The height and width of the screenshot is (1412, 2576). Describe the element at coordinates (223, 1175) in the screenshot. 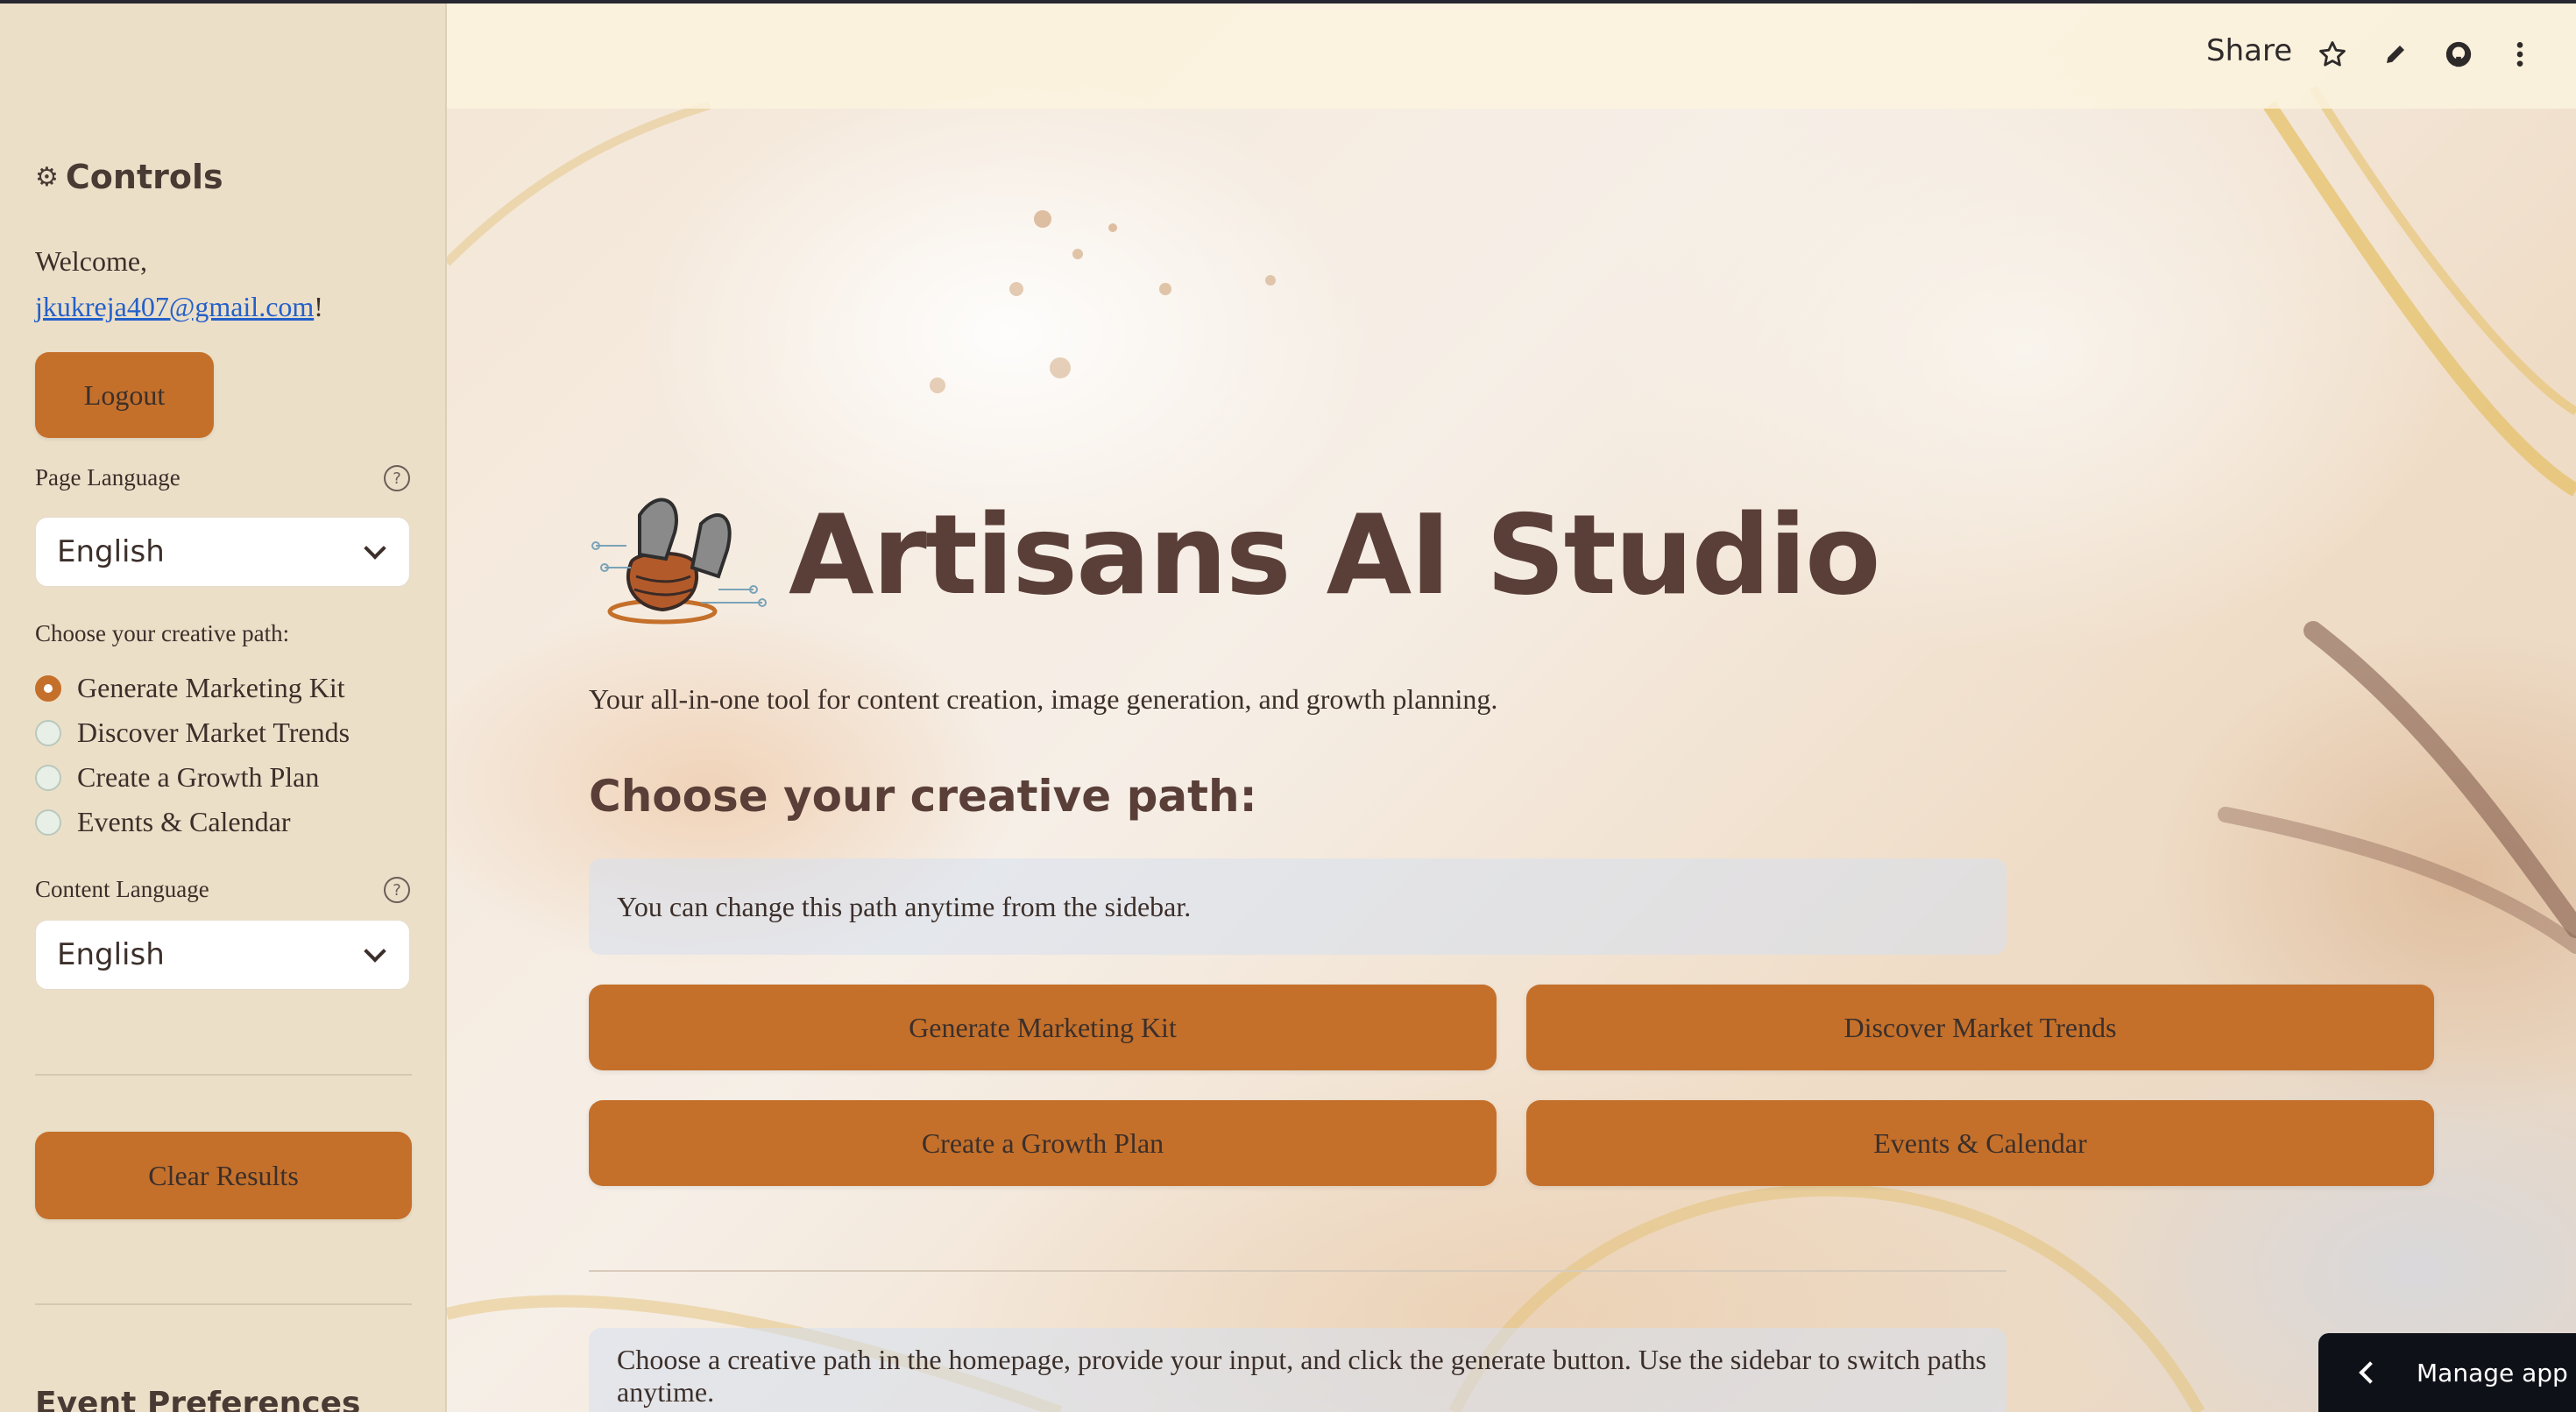

I see `clear-results-button: Clear Results` at that location.